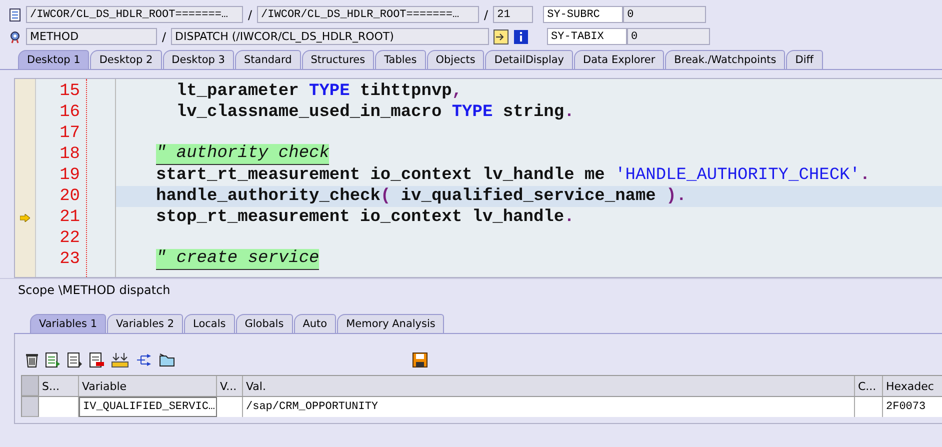  Describe the element at coordinates (120, 360) in the screenshot. I see `arrows-down-icon` at that location.